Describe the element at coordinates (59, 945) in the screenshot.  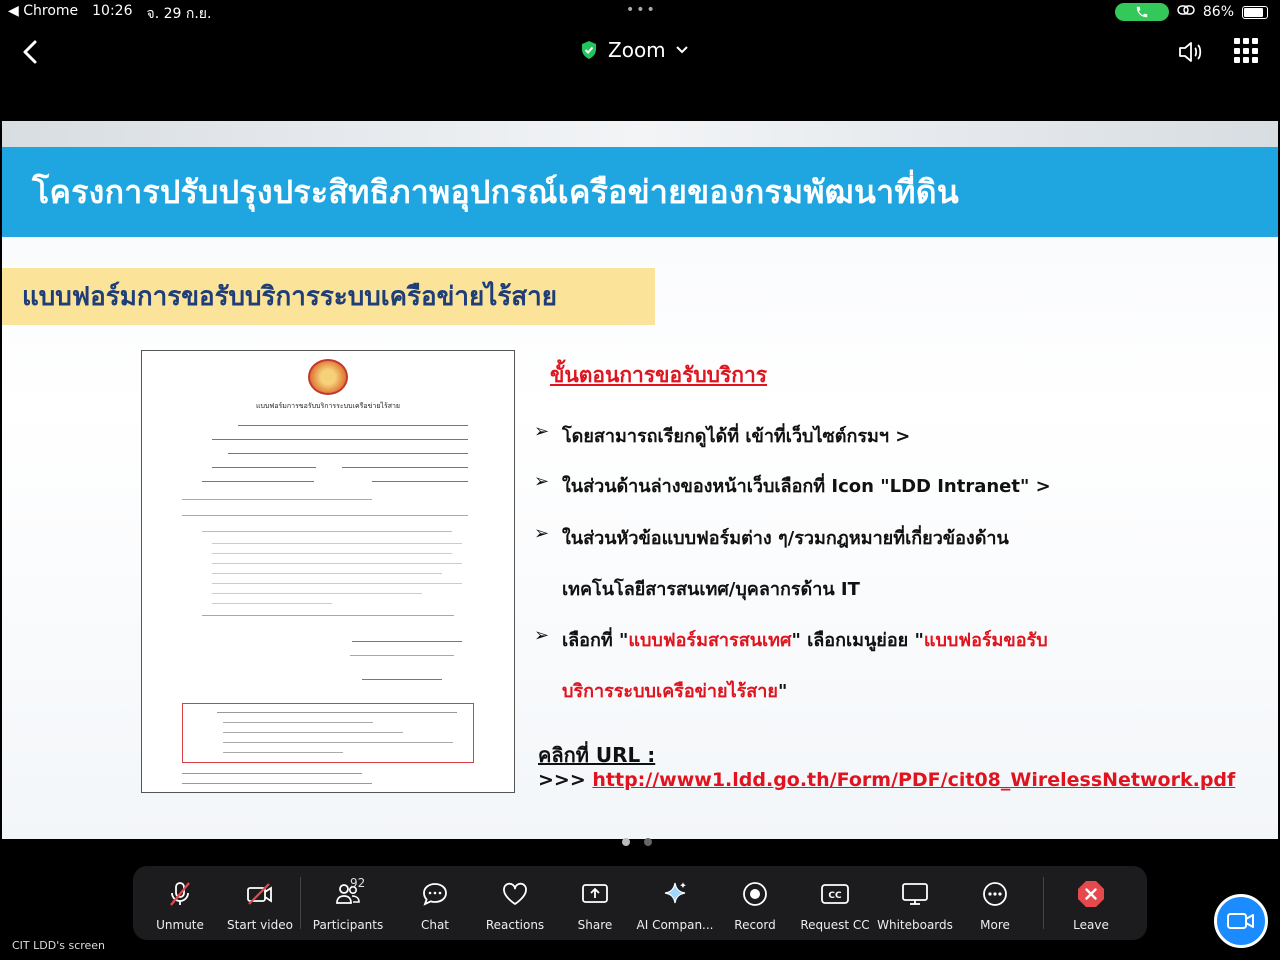
I see `shared-screen-owner-label: CIT LDD's screen` at that location.